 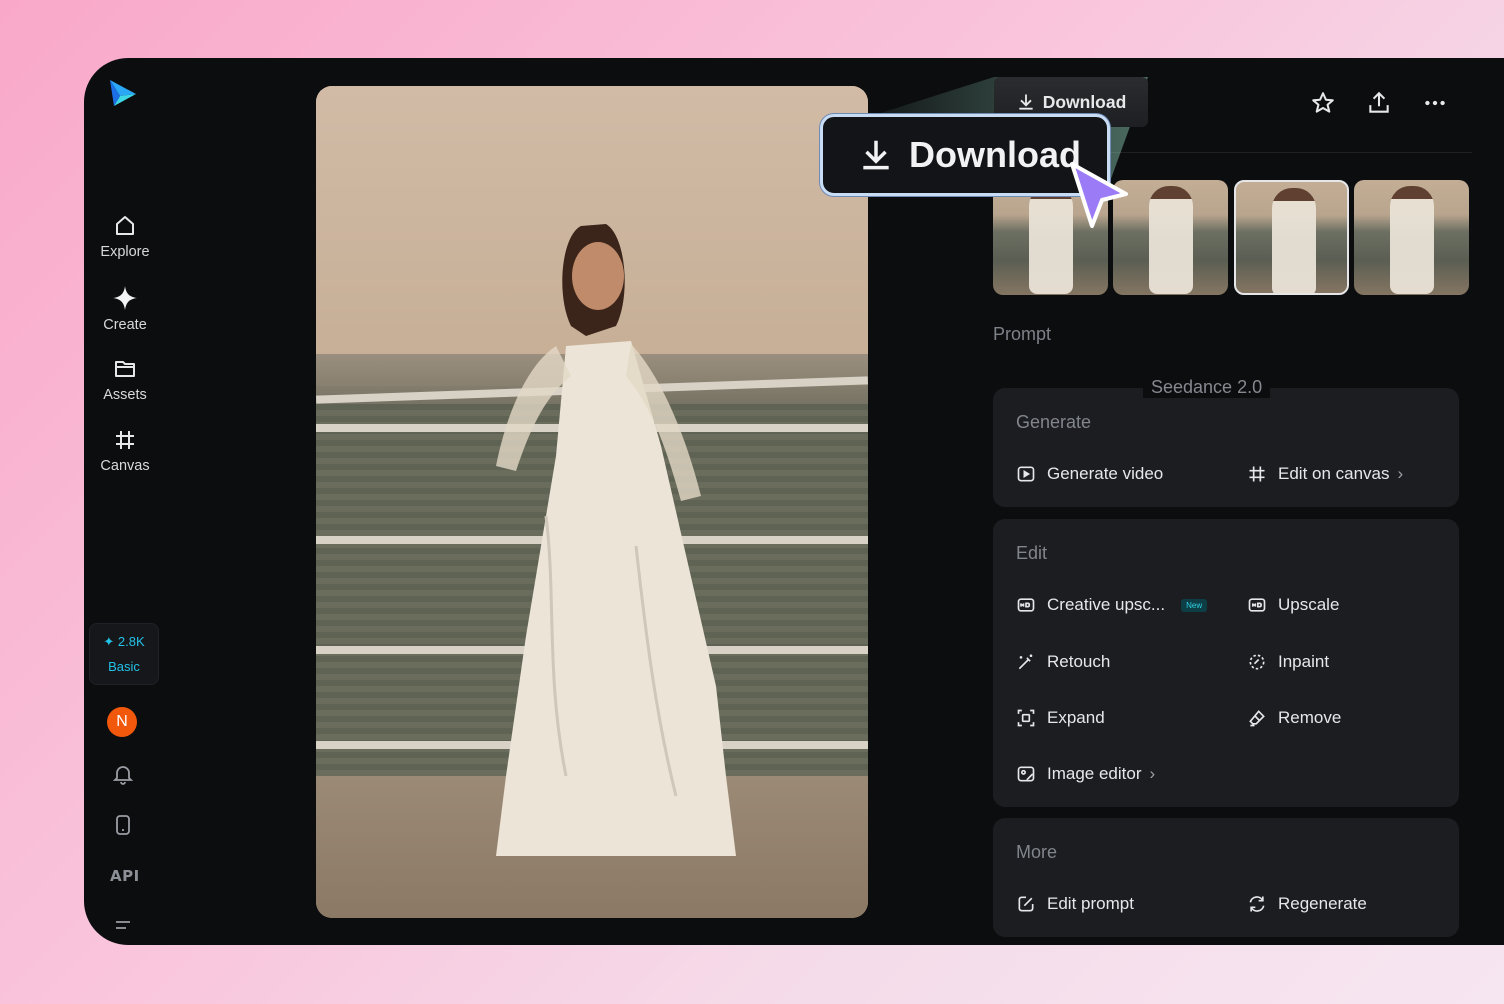 What do you see at coordinates (1293, 605) in the screenshot?
I see `upscale-button: Upscale` at bounding box center [1293, 605].